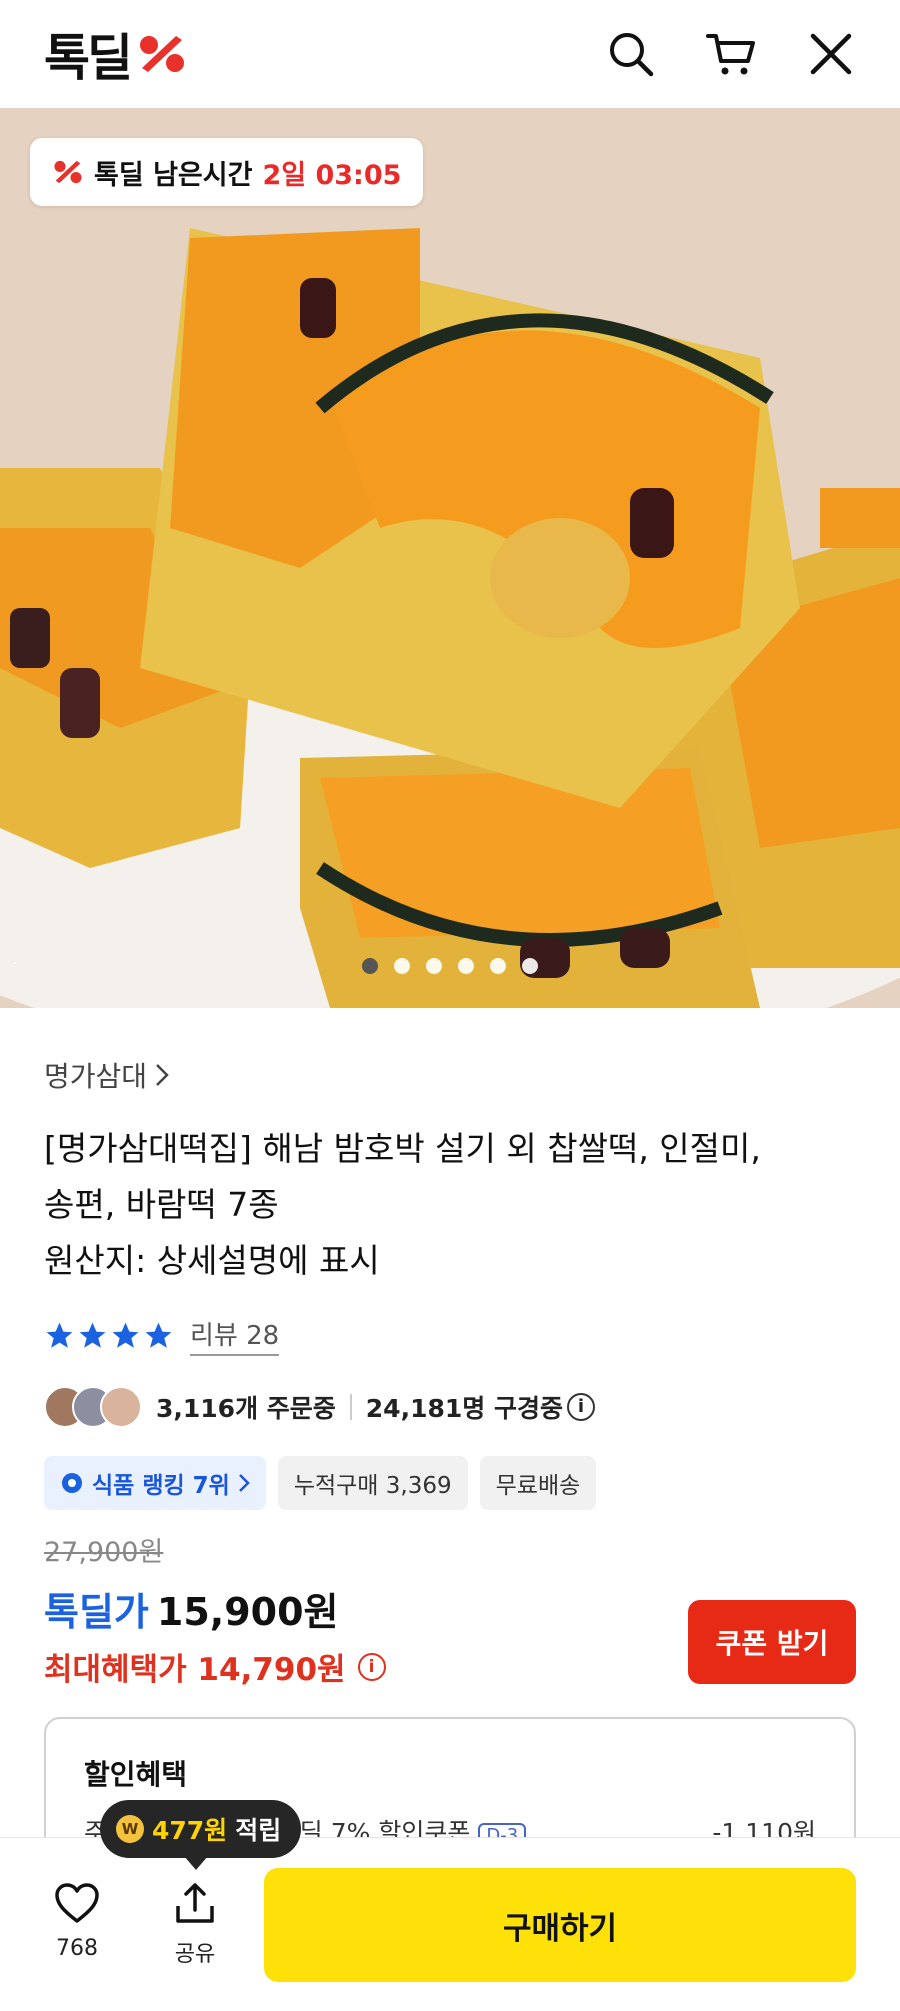  Describe the element at coordinates (731, 54) in the screenshot. I see `cart-icon` at that location.